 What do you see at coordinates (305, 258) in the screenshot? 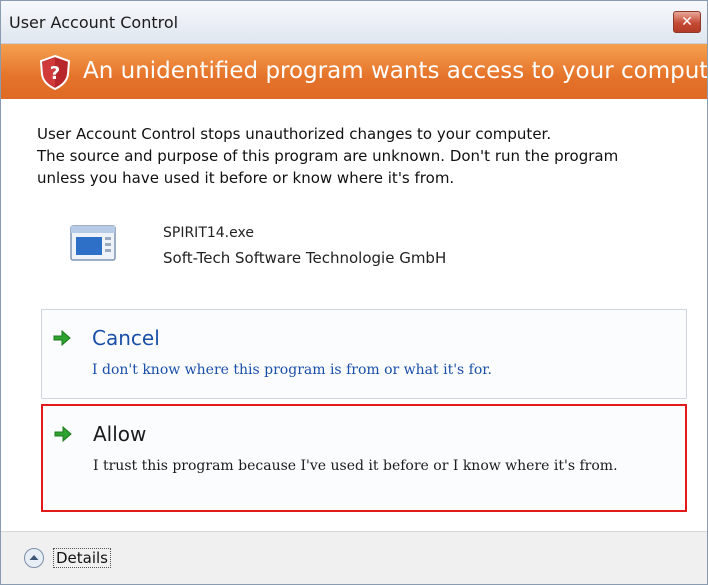
I see `program-publisher: Soft-Tech Software Technologie GmbH` at bounding box center [305, 258].